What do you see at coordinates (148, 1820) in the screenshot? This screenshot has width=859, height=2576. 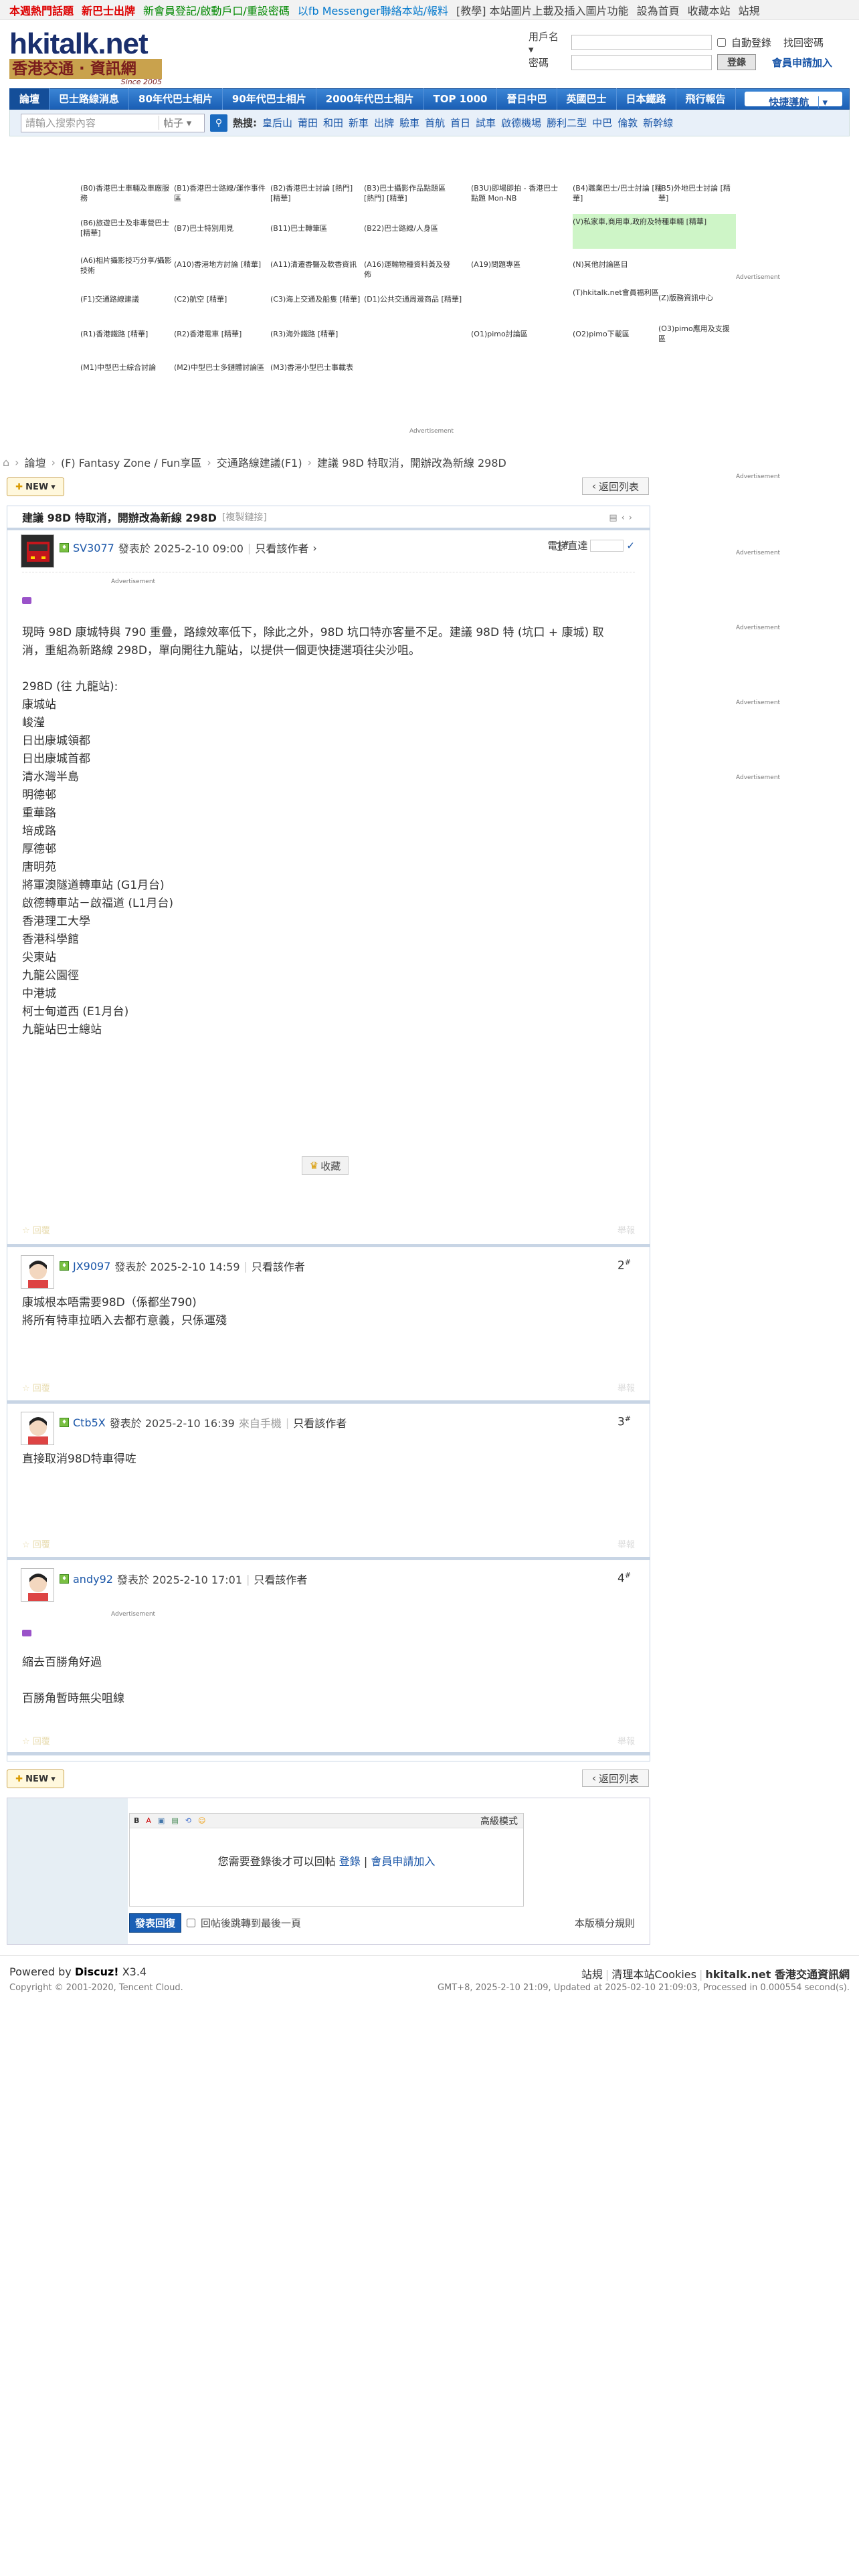 I see `font-color-icon: A` at bounding box center [148, 1820].